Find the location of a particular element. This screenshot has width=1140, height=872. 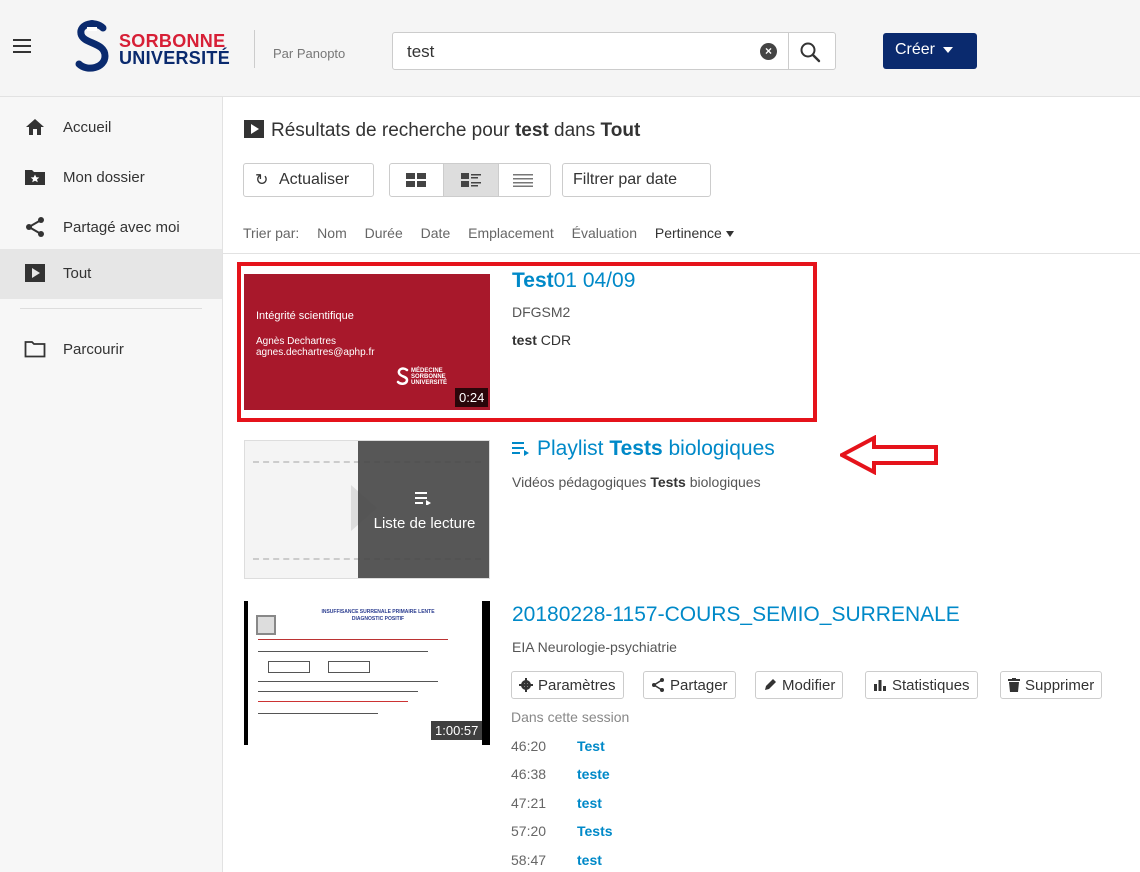

refresh-button: ↻ Actualiser is located at coordinates (308, 180).